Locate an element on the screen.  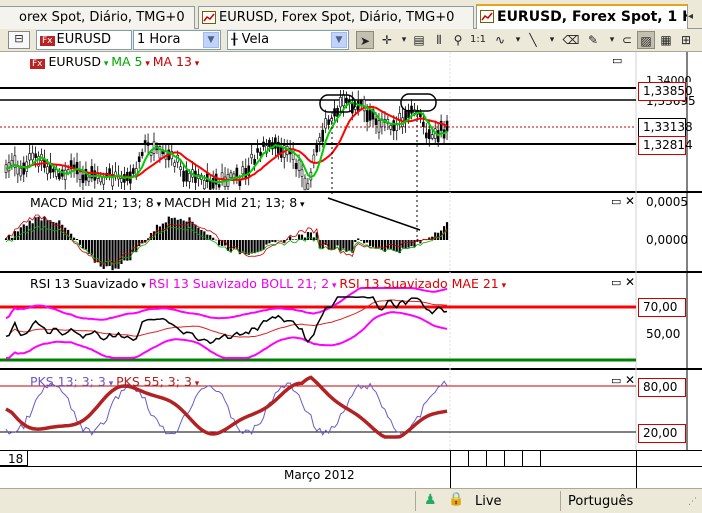
line-tool-icon: ╲ is located at coordinates (533, 40).